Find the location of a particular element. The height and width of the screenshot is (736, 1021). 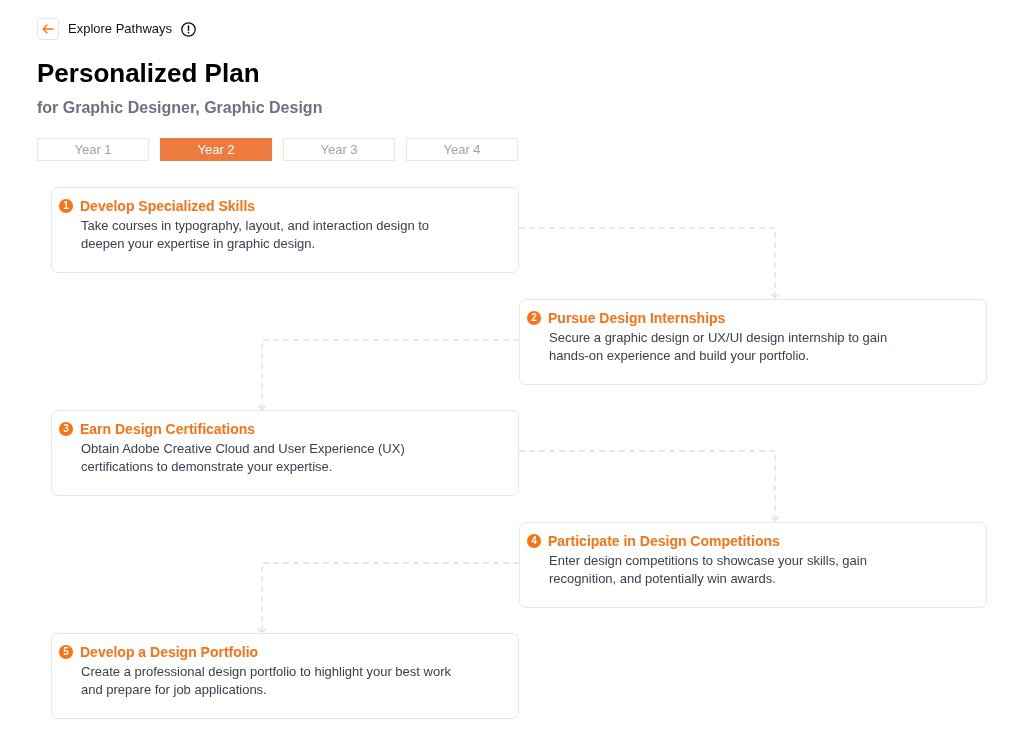

step-number-badge: 4 is located at coordinates (534, 540).